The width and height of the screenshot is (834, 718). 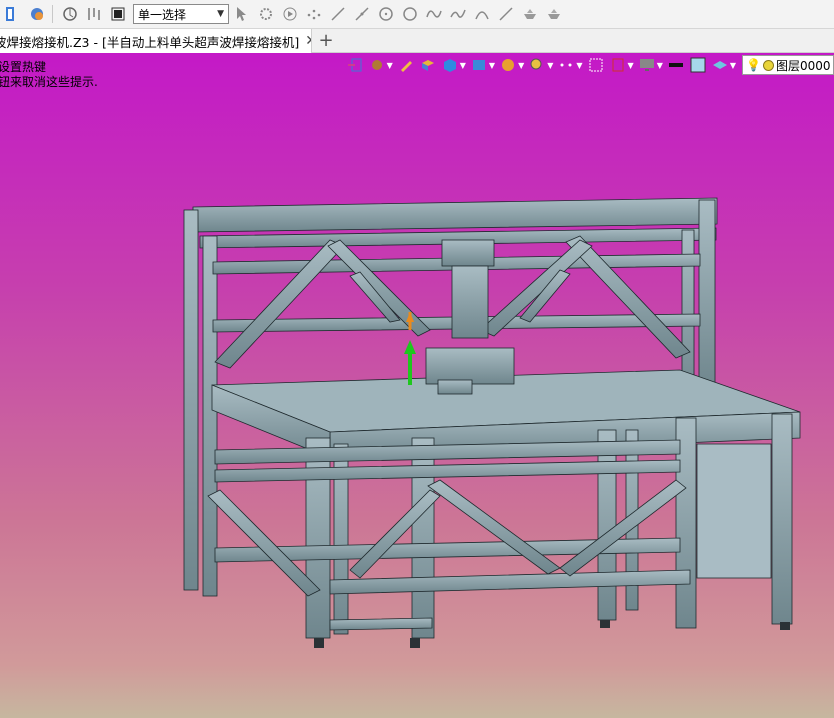 What do you see at coordinates (554, 14) in the screenshot?
I see `bowl2-icon` at bounding box center [554, 14].